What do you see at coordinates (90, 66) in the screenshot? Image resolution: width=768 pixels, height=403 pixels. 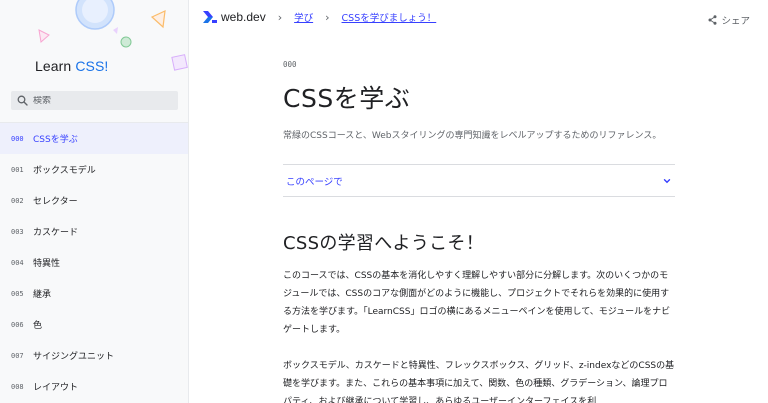 I see `logo-css-text: CSS` at bounding box center [90, 66].